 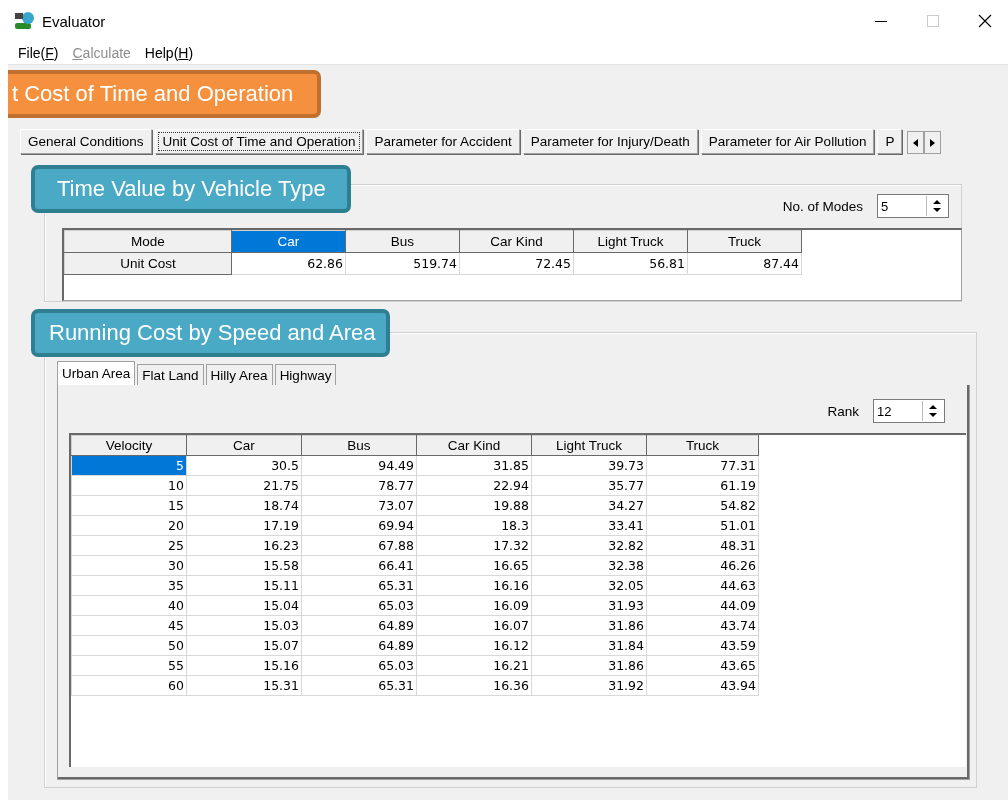 I want to click on right-triangle-icon, so click(x=933, y=142).